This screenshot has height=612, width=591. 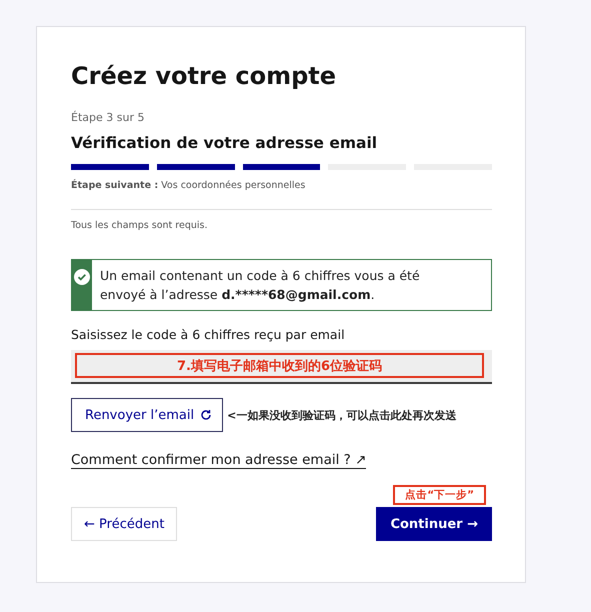 I want to click on annotation-label: 7.填写电子邮箱中收到的6位验证码, so click(x=279, y=365).